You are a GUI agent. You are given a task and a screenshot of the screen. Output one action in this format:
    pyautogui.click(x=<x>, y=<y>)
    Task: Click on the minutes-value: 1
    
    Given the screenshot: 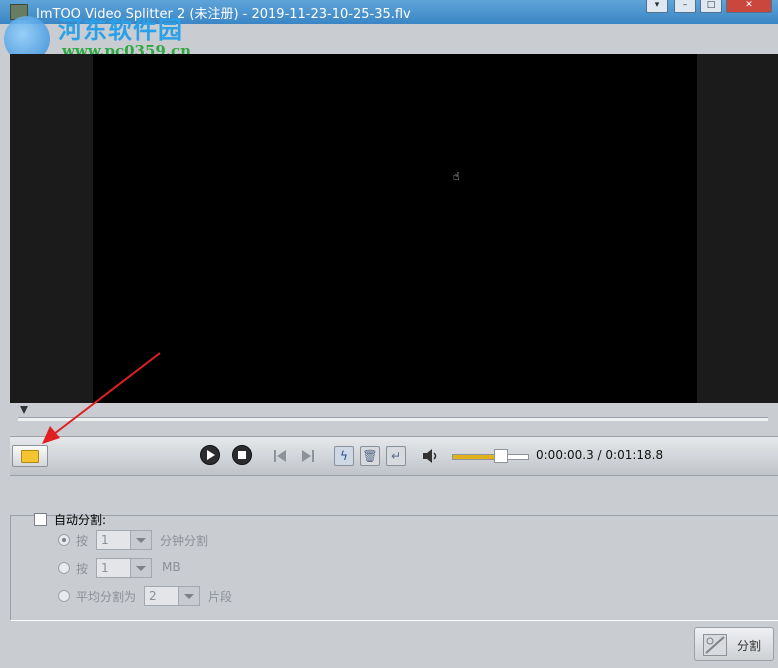 What is the action you would take?
    pyautogui.click(x=105, y=540)
    